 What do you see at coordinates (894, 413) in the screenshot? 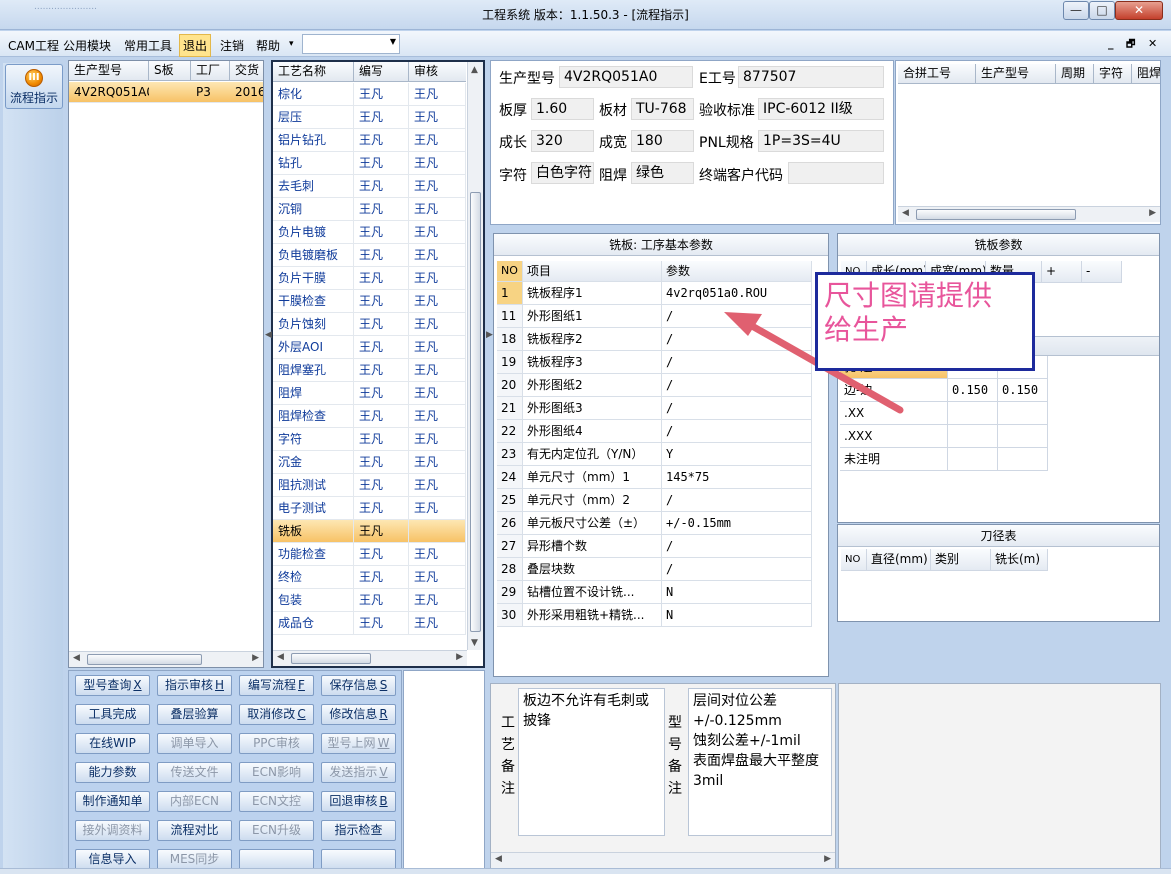
I see `tol-label: .XX` at bounding box center [894, 413].